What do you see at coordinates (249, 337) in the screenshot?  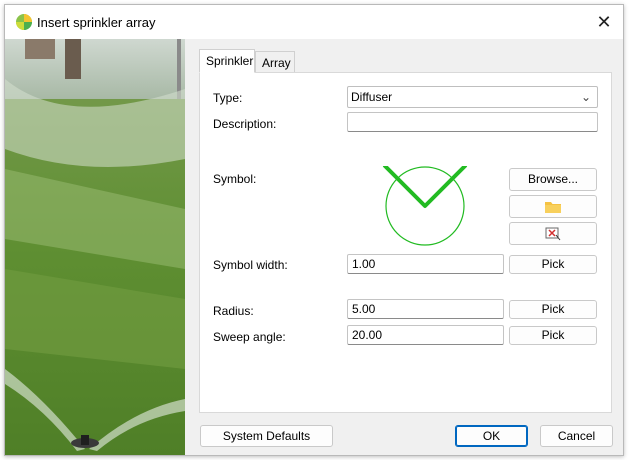 I see `sweep-angle-label: Sweep angle:` at bounding box center [249, 337].